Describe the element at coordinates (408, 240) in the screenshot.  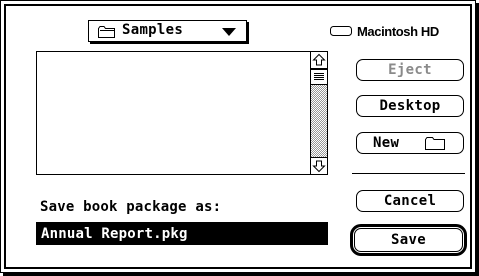
I see `save-button: Save` at that location.